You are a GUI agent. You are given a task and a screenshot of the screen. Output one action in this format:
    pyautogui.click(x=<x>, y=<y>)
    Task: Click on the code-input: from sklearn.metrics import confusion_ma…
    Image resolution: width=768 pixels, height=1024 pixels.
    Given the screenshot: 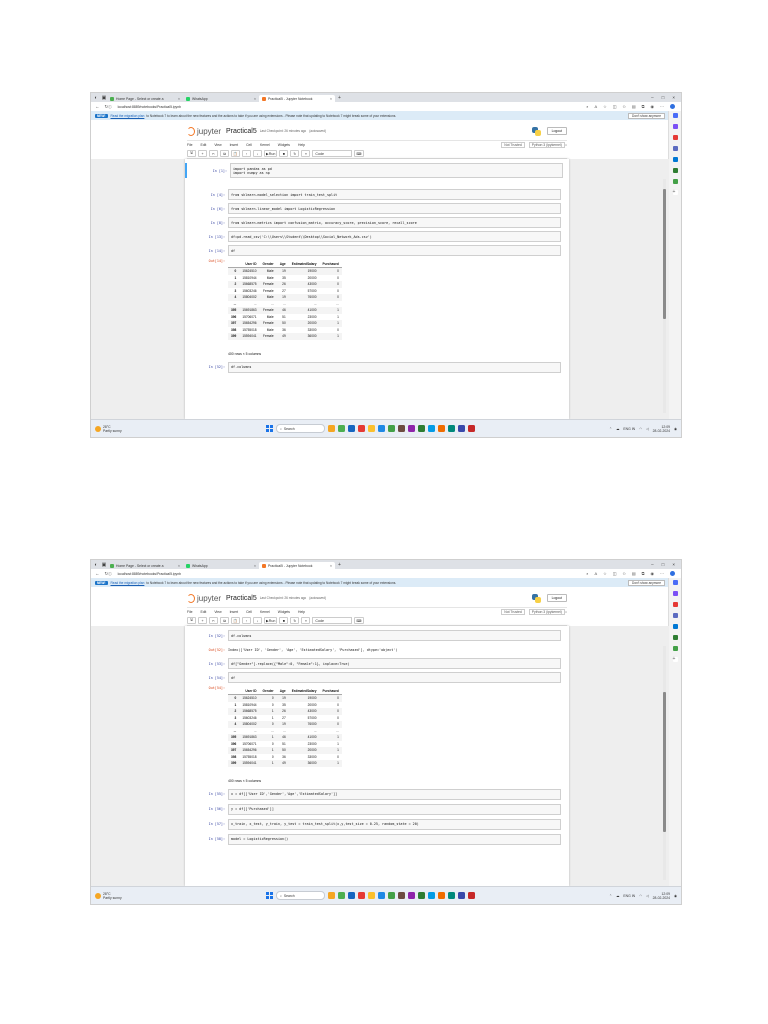 What is the action you would take?
    pyautogui.click(x=394, y=222)
    